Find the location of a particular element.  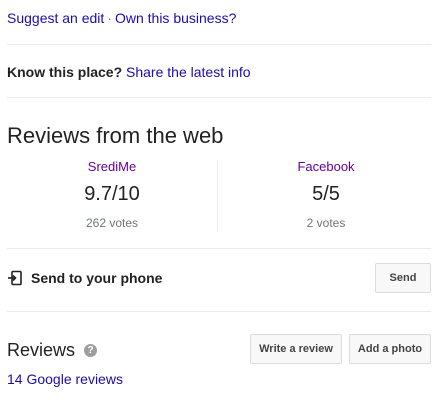

source-name: Facebook is located at coordinates (326, 167).